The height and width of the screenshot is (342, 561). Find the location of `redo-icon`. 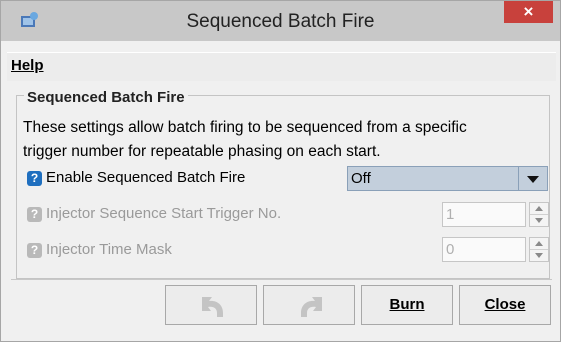

redo-icon is located at coordinates (311, 307).